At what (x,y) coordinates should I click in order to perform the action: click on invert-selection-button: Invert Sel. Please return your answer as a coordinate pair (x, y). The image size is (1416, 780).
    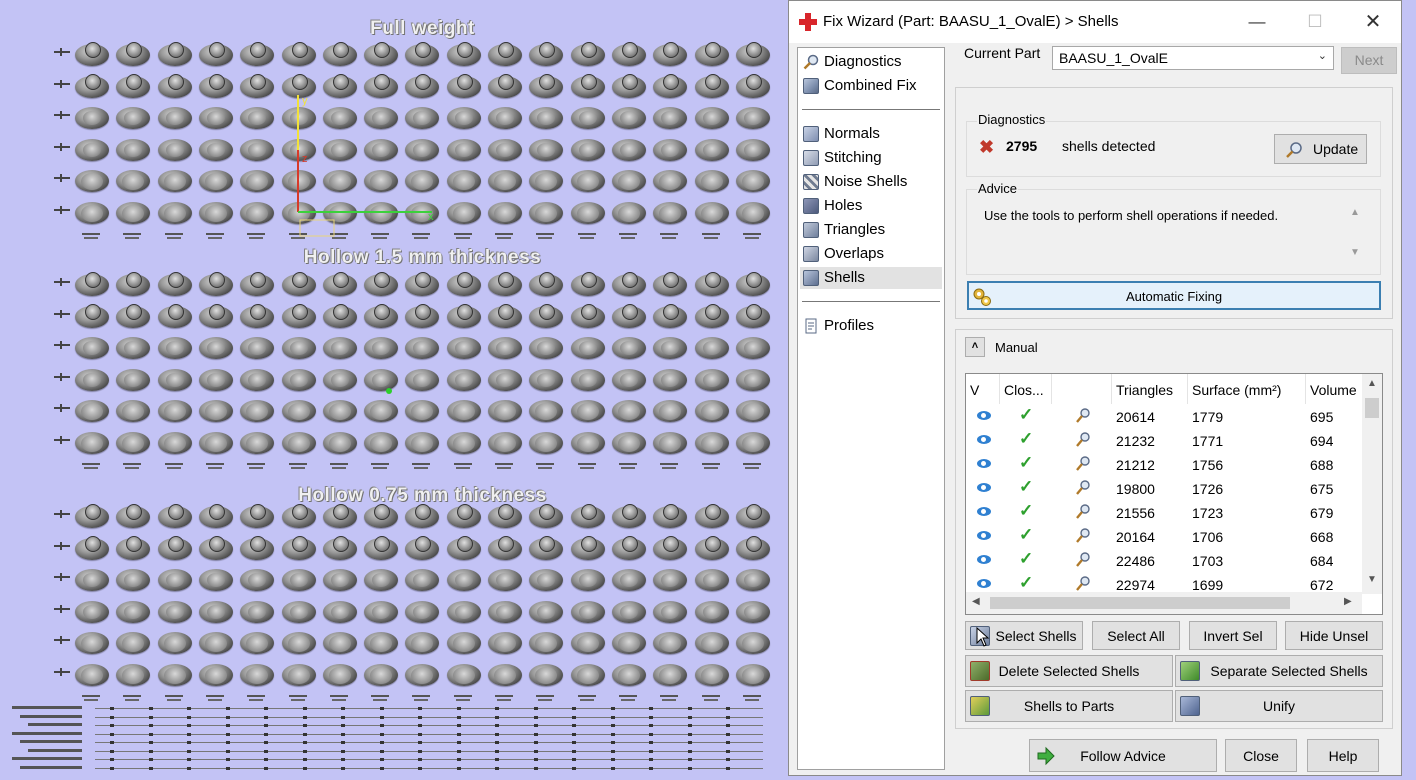
    Looking at the image, I should click on (1233, 635).